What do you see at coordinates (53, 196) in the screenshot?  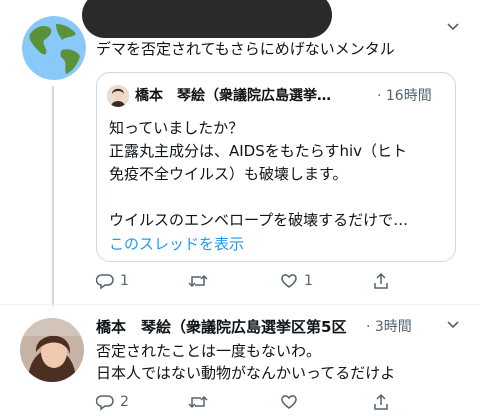 I see `thread-connector` at bounding box center [53, 196].